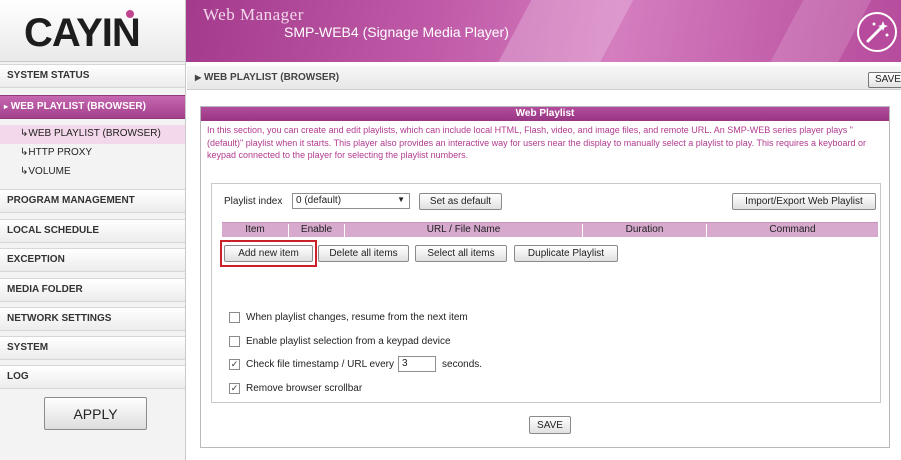 This screenshot has height=460, width=901. I want to click on sidebar-item-log: LOG, so click(92, 377).